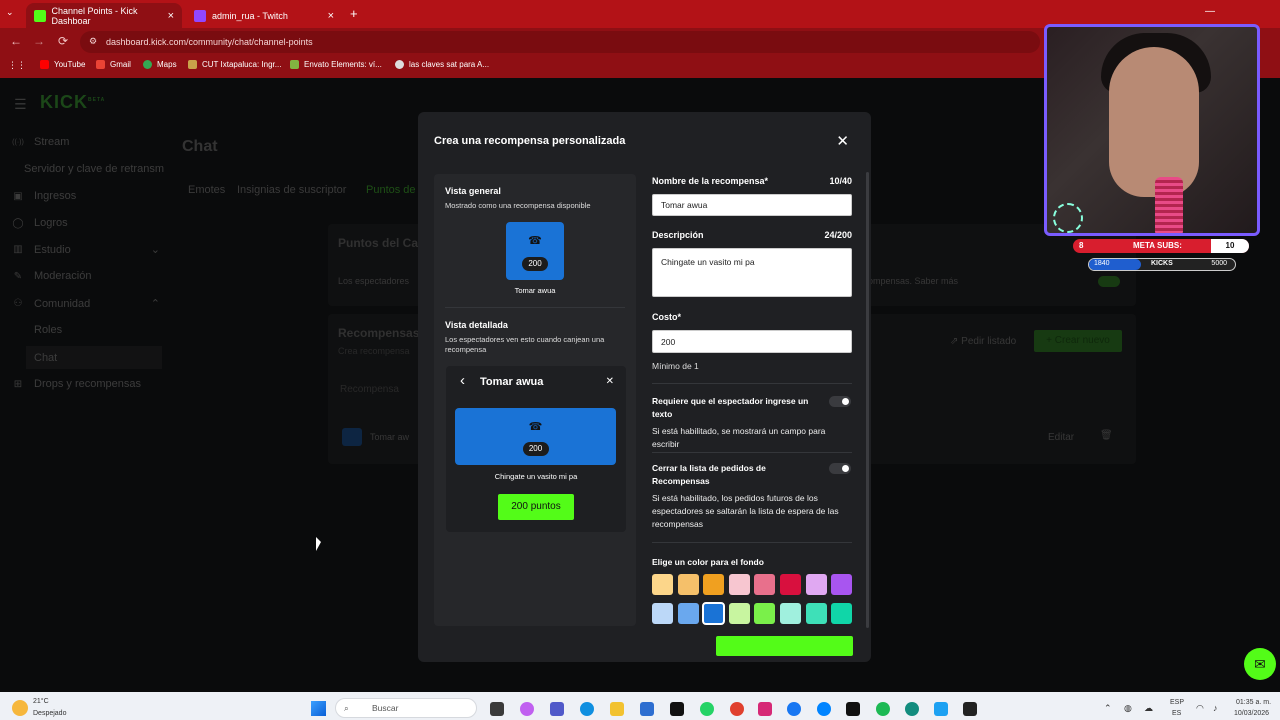 The image size is (1280, 720). Describe the element at coordinates (617, 709) in the screenshot. I see `file-explorer-icon` at that location.